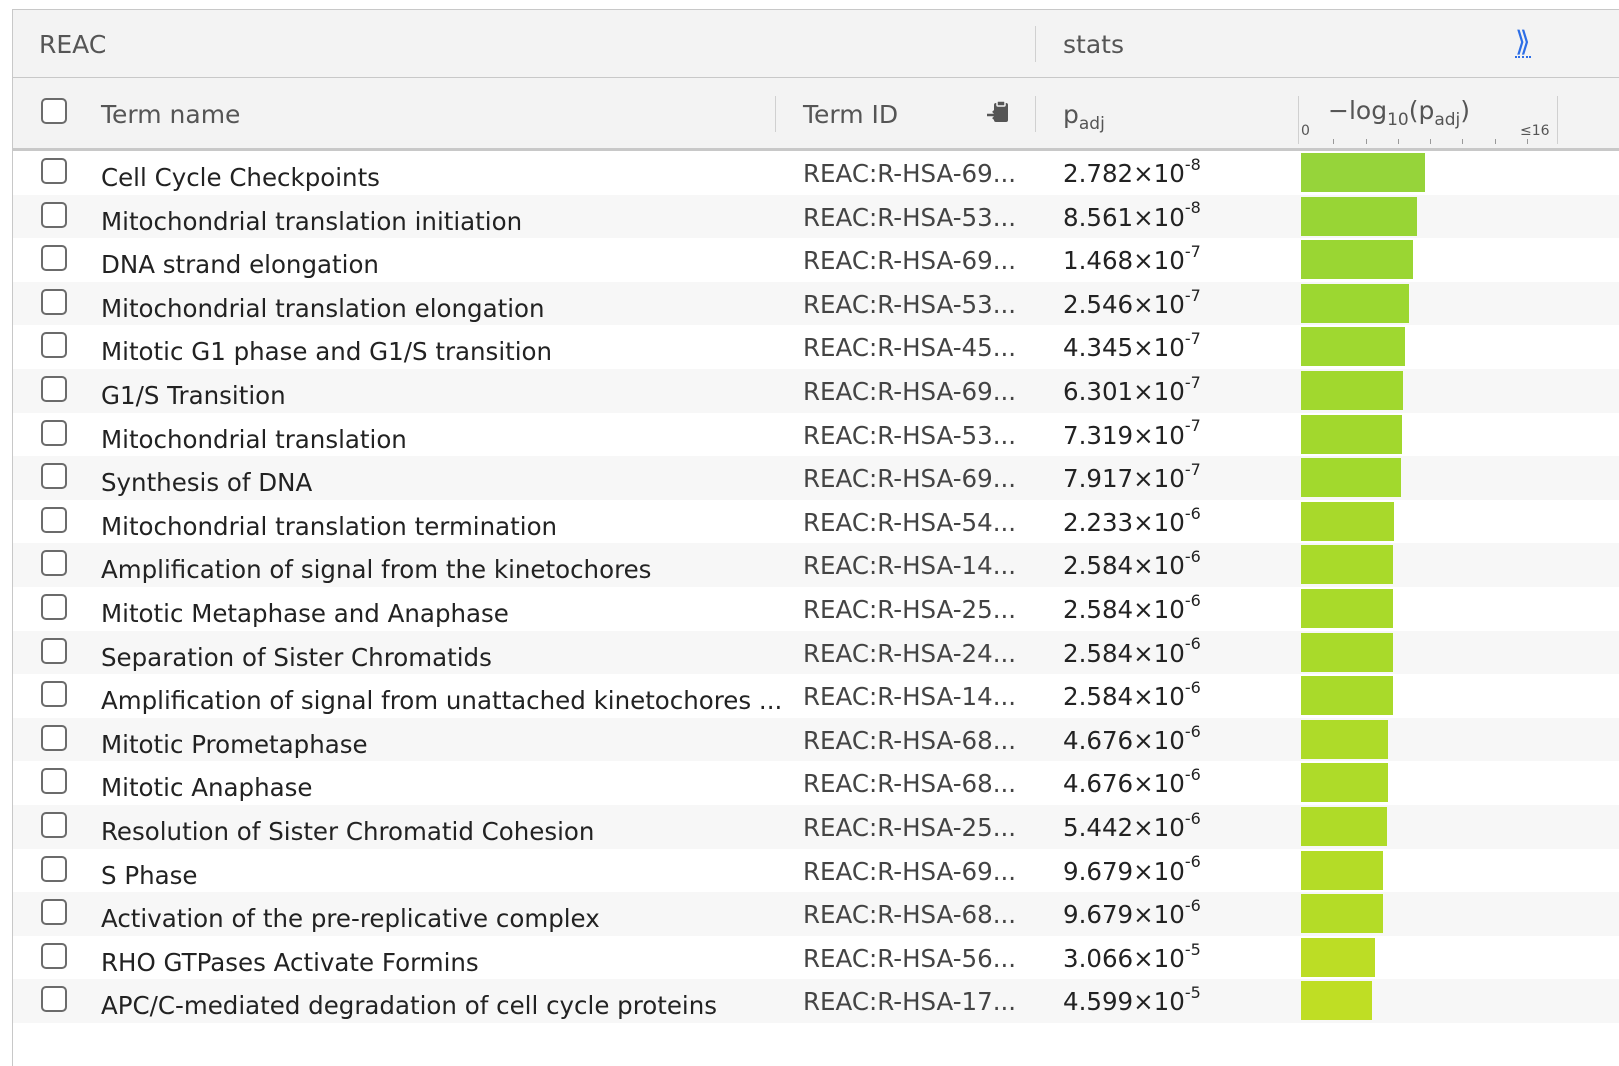 The height and width of the screenshot is (1066, 1619). What do you see at coordinates (1132, 390) in the screenshot?
I see `padj-value: 6.301×10-7` at bounding box center [1132, 390].